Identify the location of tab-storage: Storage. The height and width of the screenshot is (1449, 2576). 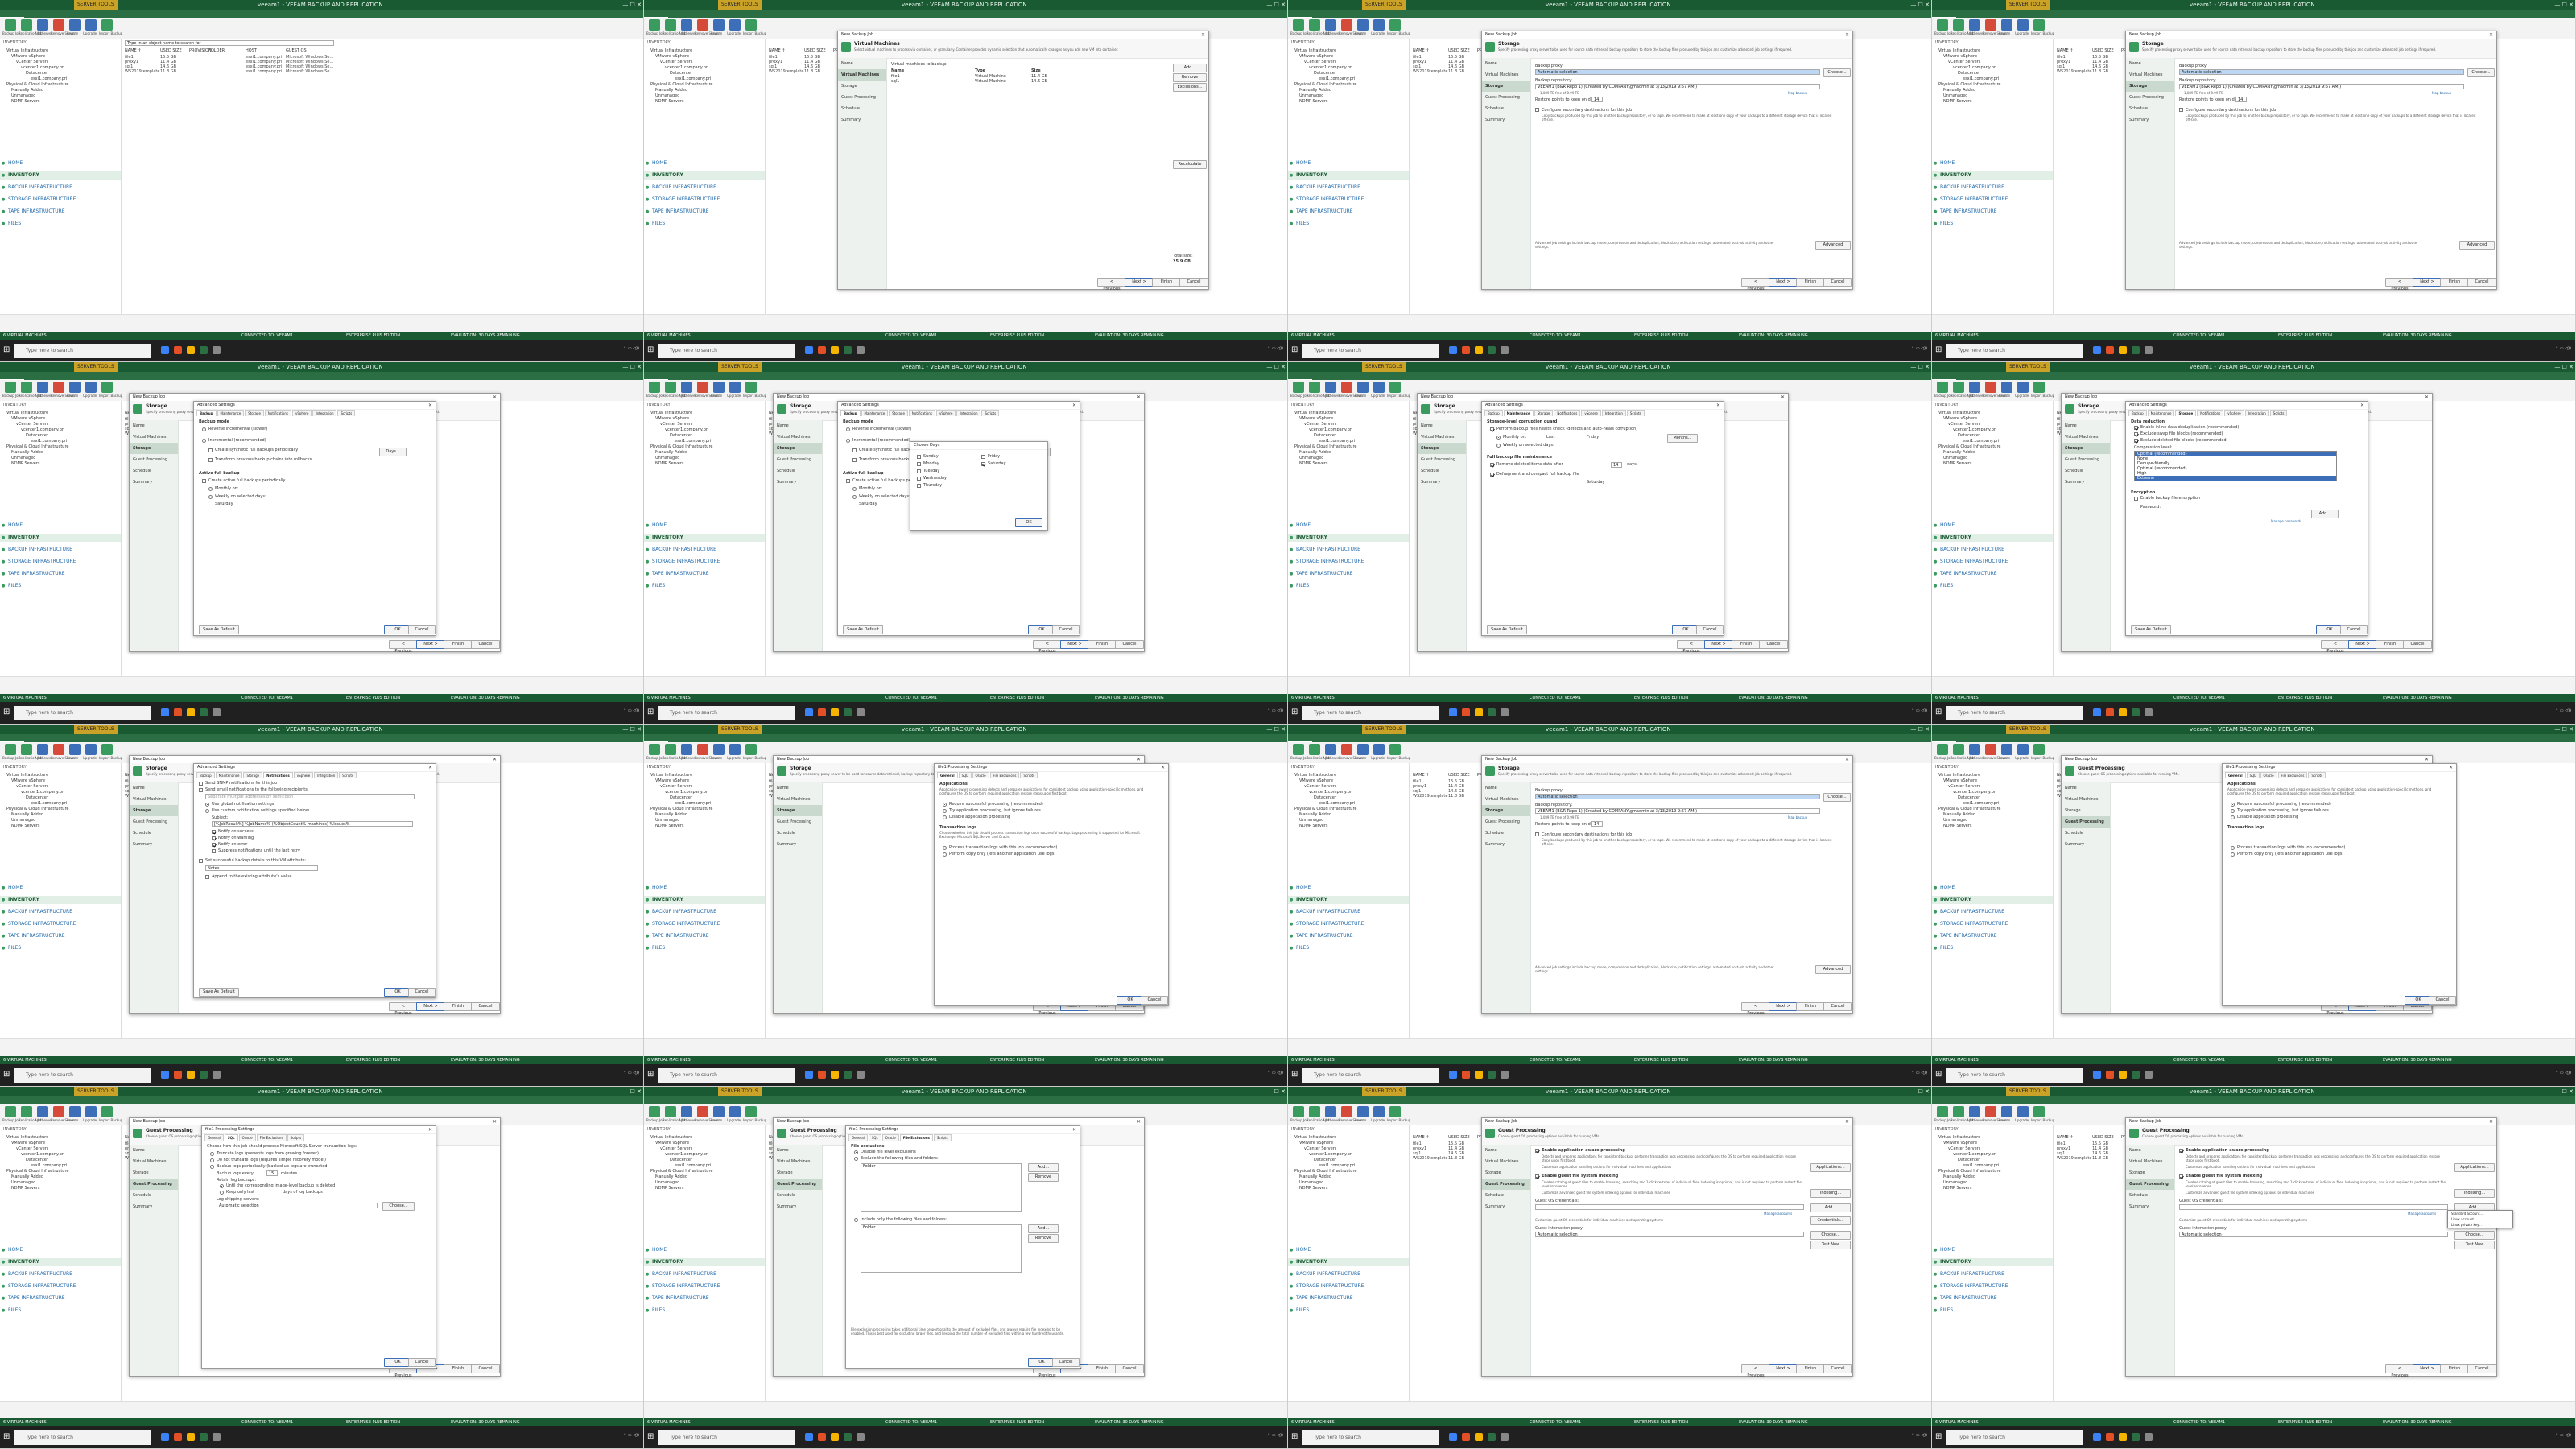
(253, 775).